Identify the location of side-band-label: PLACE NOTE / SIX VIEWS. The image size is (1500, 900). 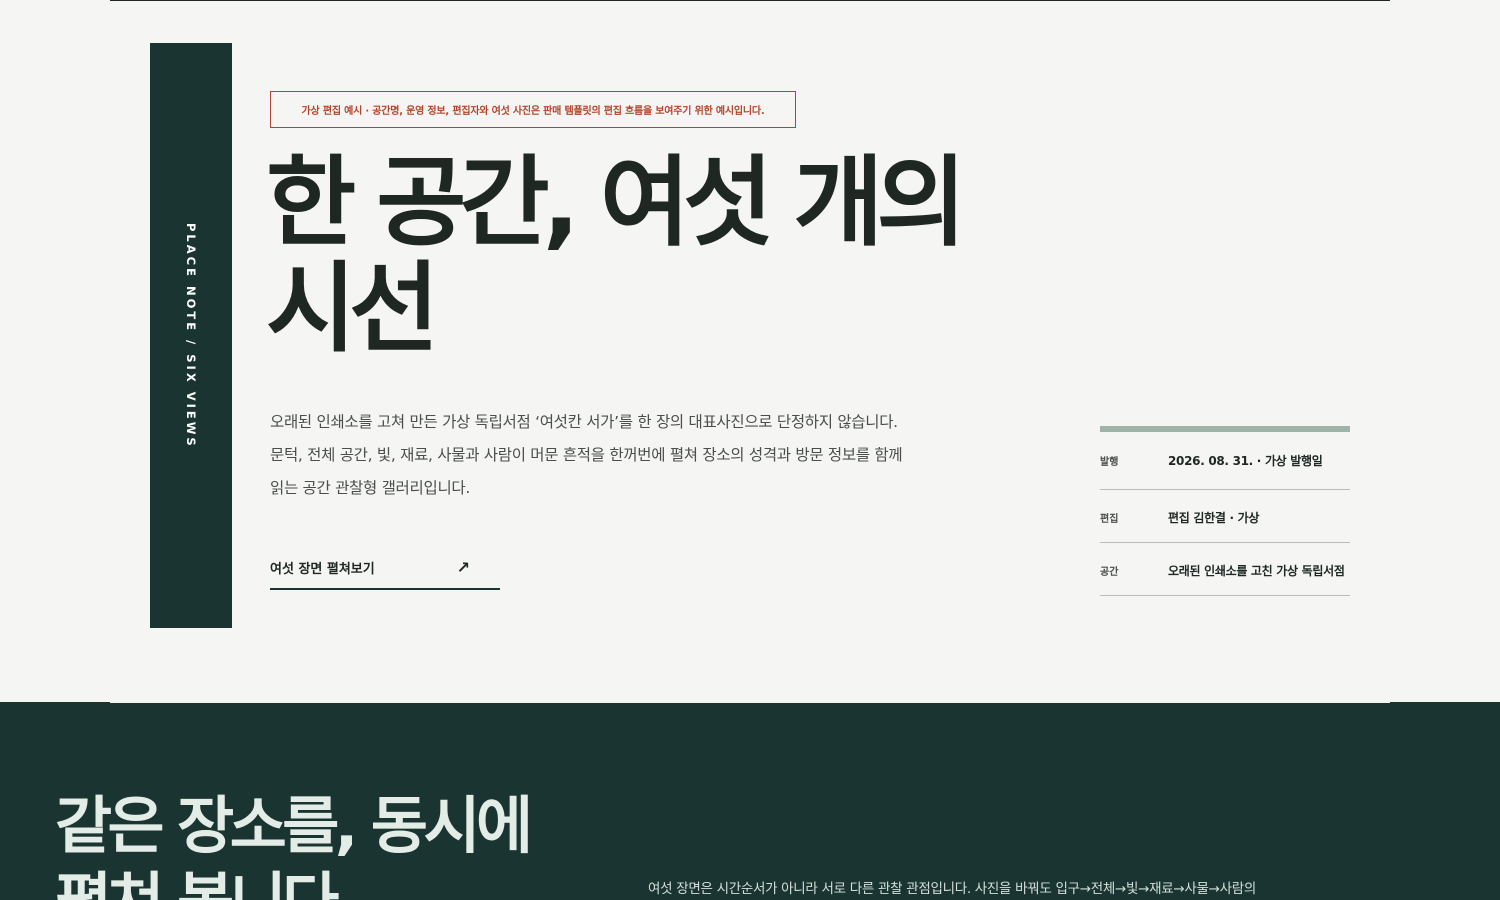
(191, 335).